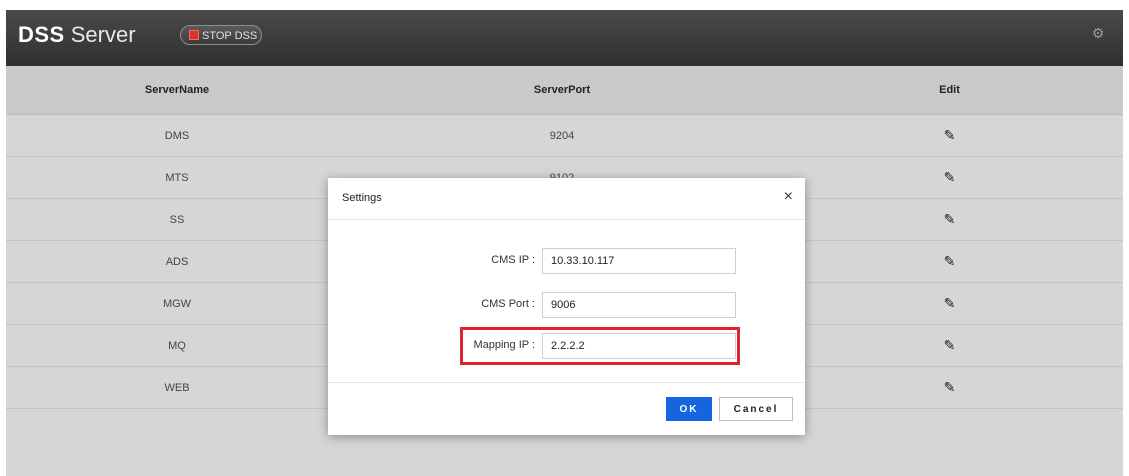 Image resolution: width=1129 pixels, height=476 pixels. I want to click on table-row: DMS 9204 ✎, so click(564, 136).